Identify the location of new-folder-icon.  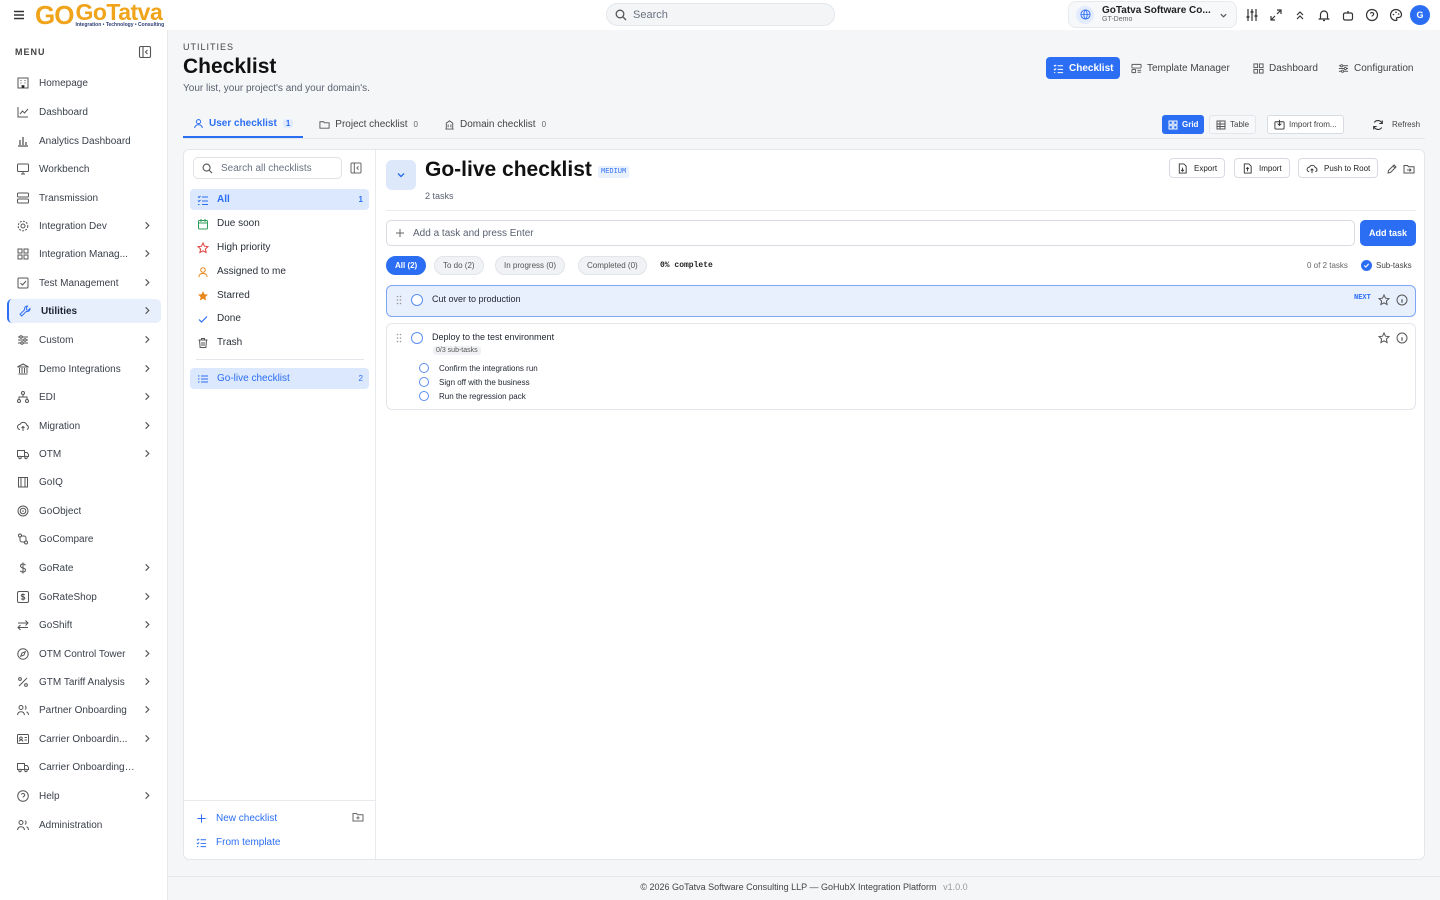
(358, 817).